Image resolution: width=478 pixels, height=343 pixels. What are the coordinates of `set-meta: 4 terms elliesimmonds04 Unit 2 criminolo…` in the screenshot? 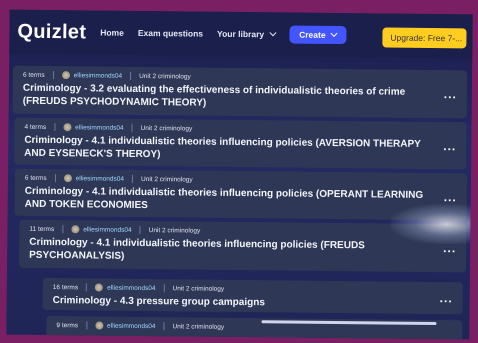 It's located at (240, 129).